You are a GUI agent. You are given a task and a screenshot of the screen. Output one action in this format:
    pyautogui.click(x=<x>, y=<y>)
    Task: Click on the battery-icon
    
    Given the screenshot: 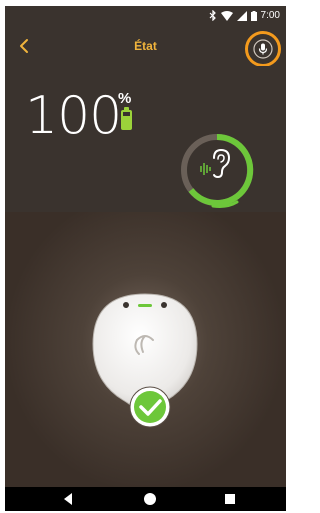 What is the action you would take?
    pyautogui.click(x=253, y=15)
    